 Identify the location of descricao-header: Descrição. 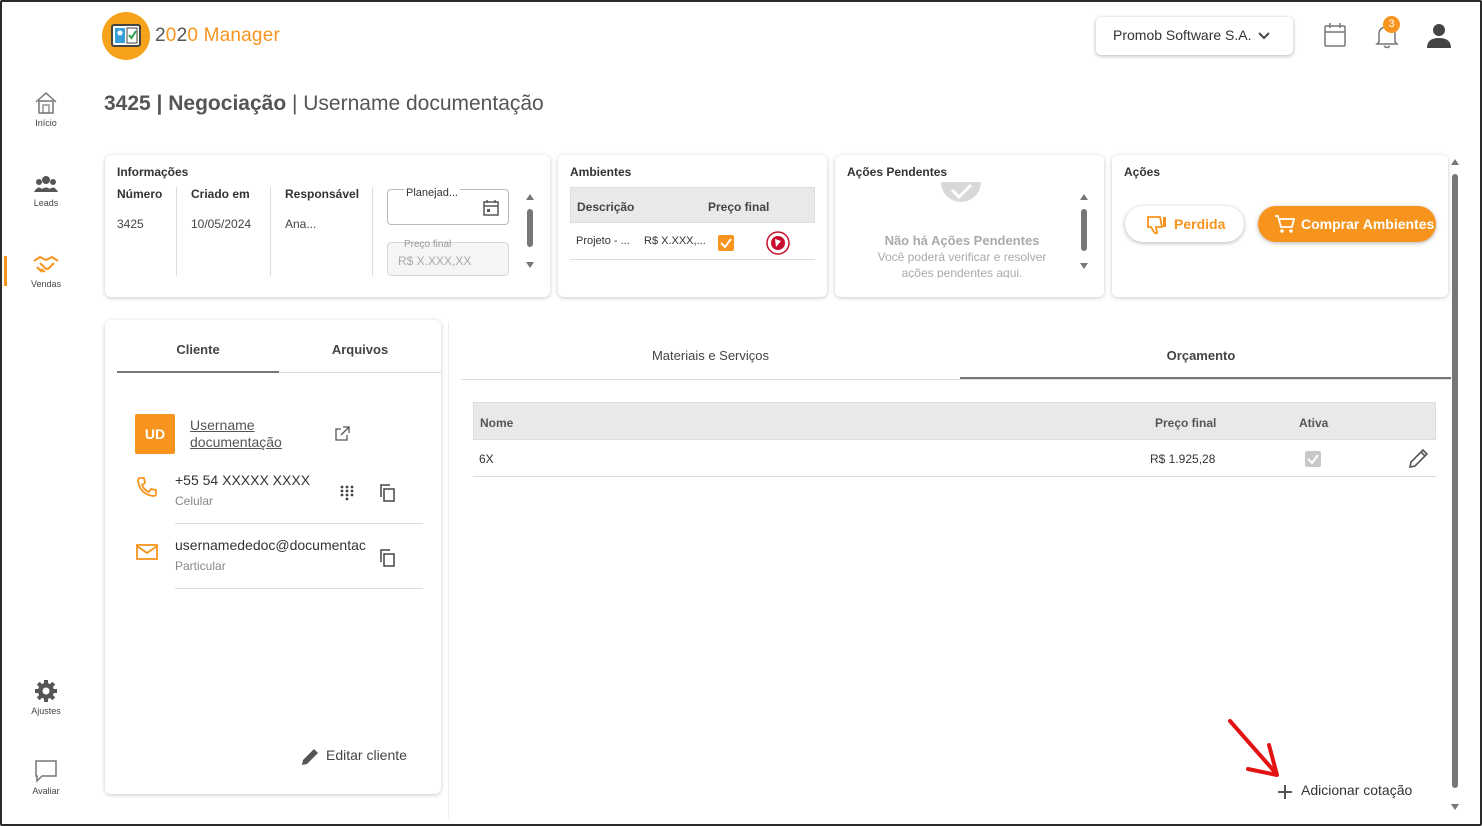
(606, 207).